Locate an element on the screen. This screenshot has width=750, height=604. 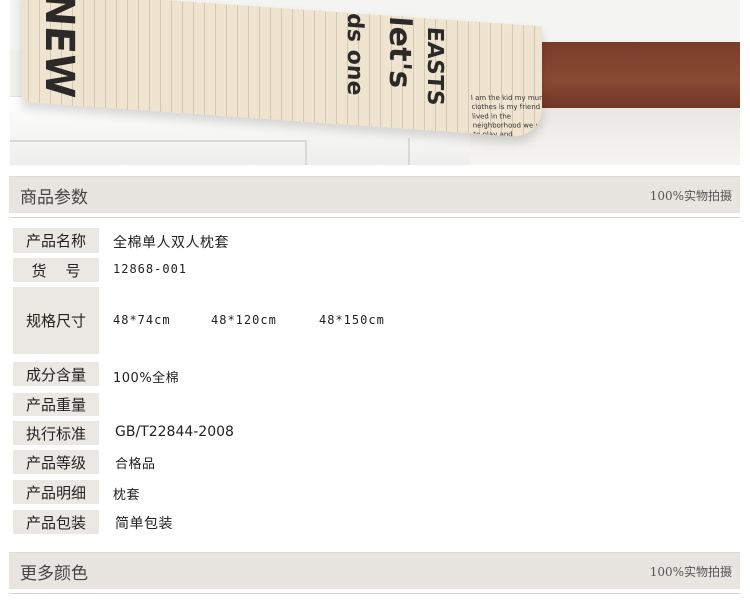
spec-value: 12868-001 is located at coordinates (150, 269).